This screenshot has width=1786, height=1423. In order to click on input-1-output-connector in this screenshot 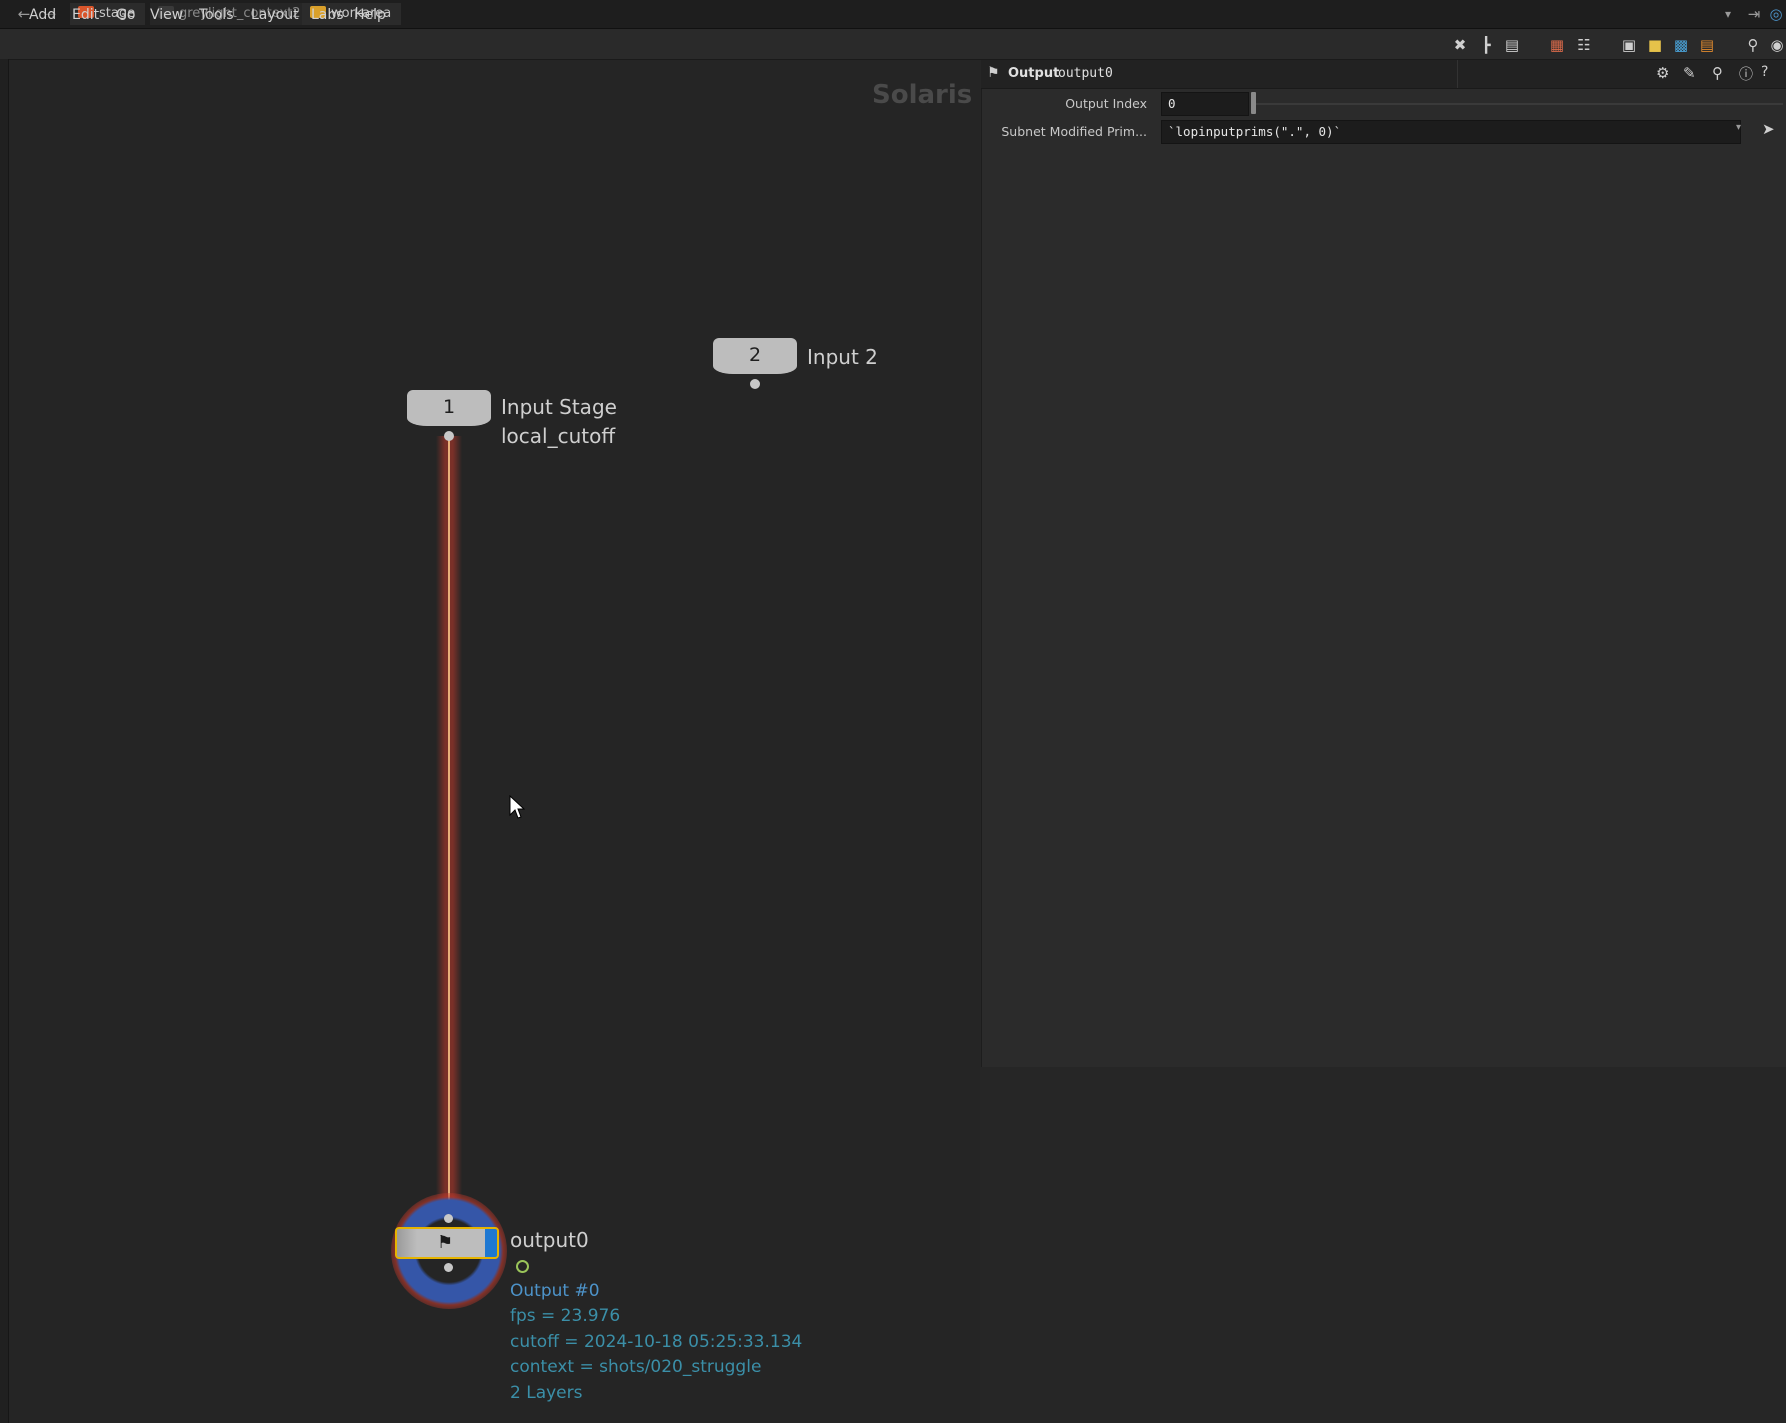, I will do `click(449, 436)`.